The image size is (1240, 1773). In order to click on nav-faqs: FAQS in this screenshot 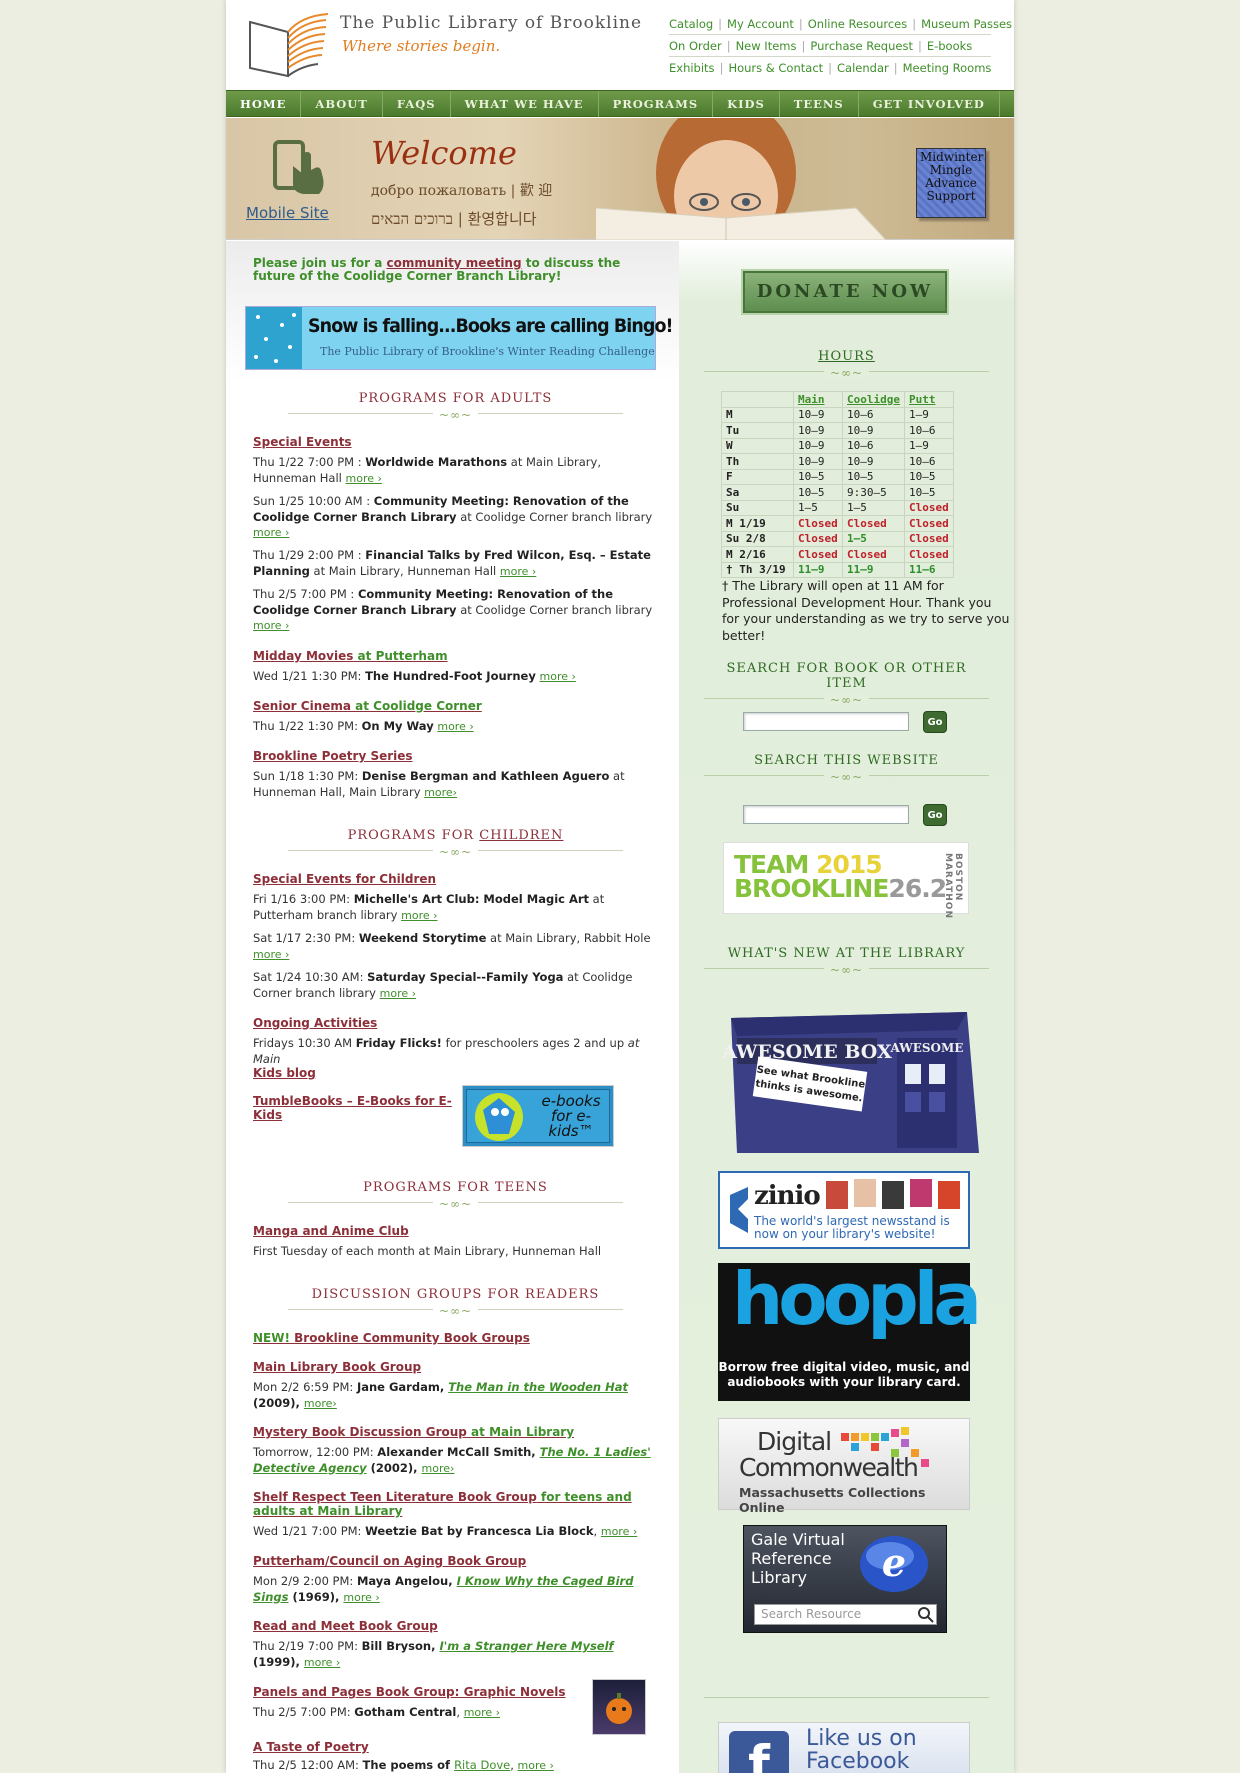, I will do `click(417, 104)`.